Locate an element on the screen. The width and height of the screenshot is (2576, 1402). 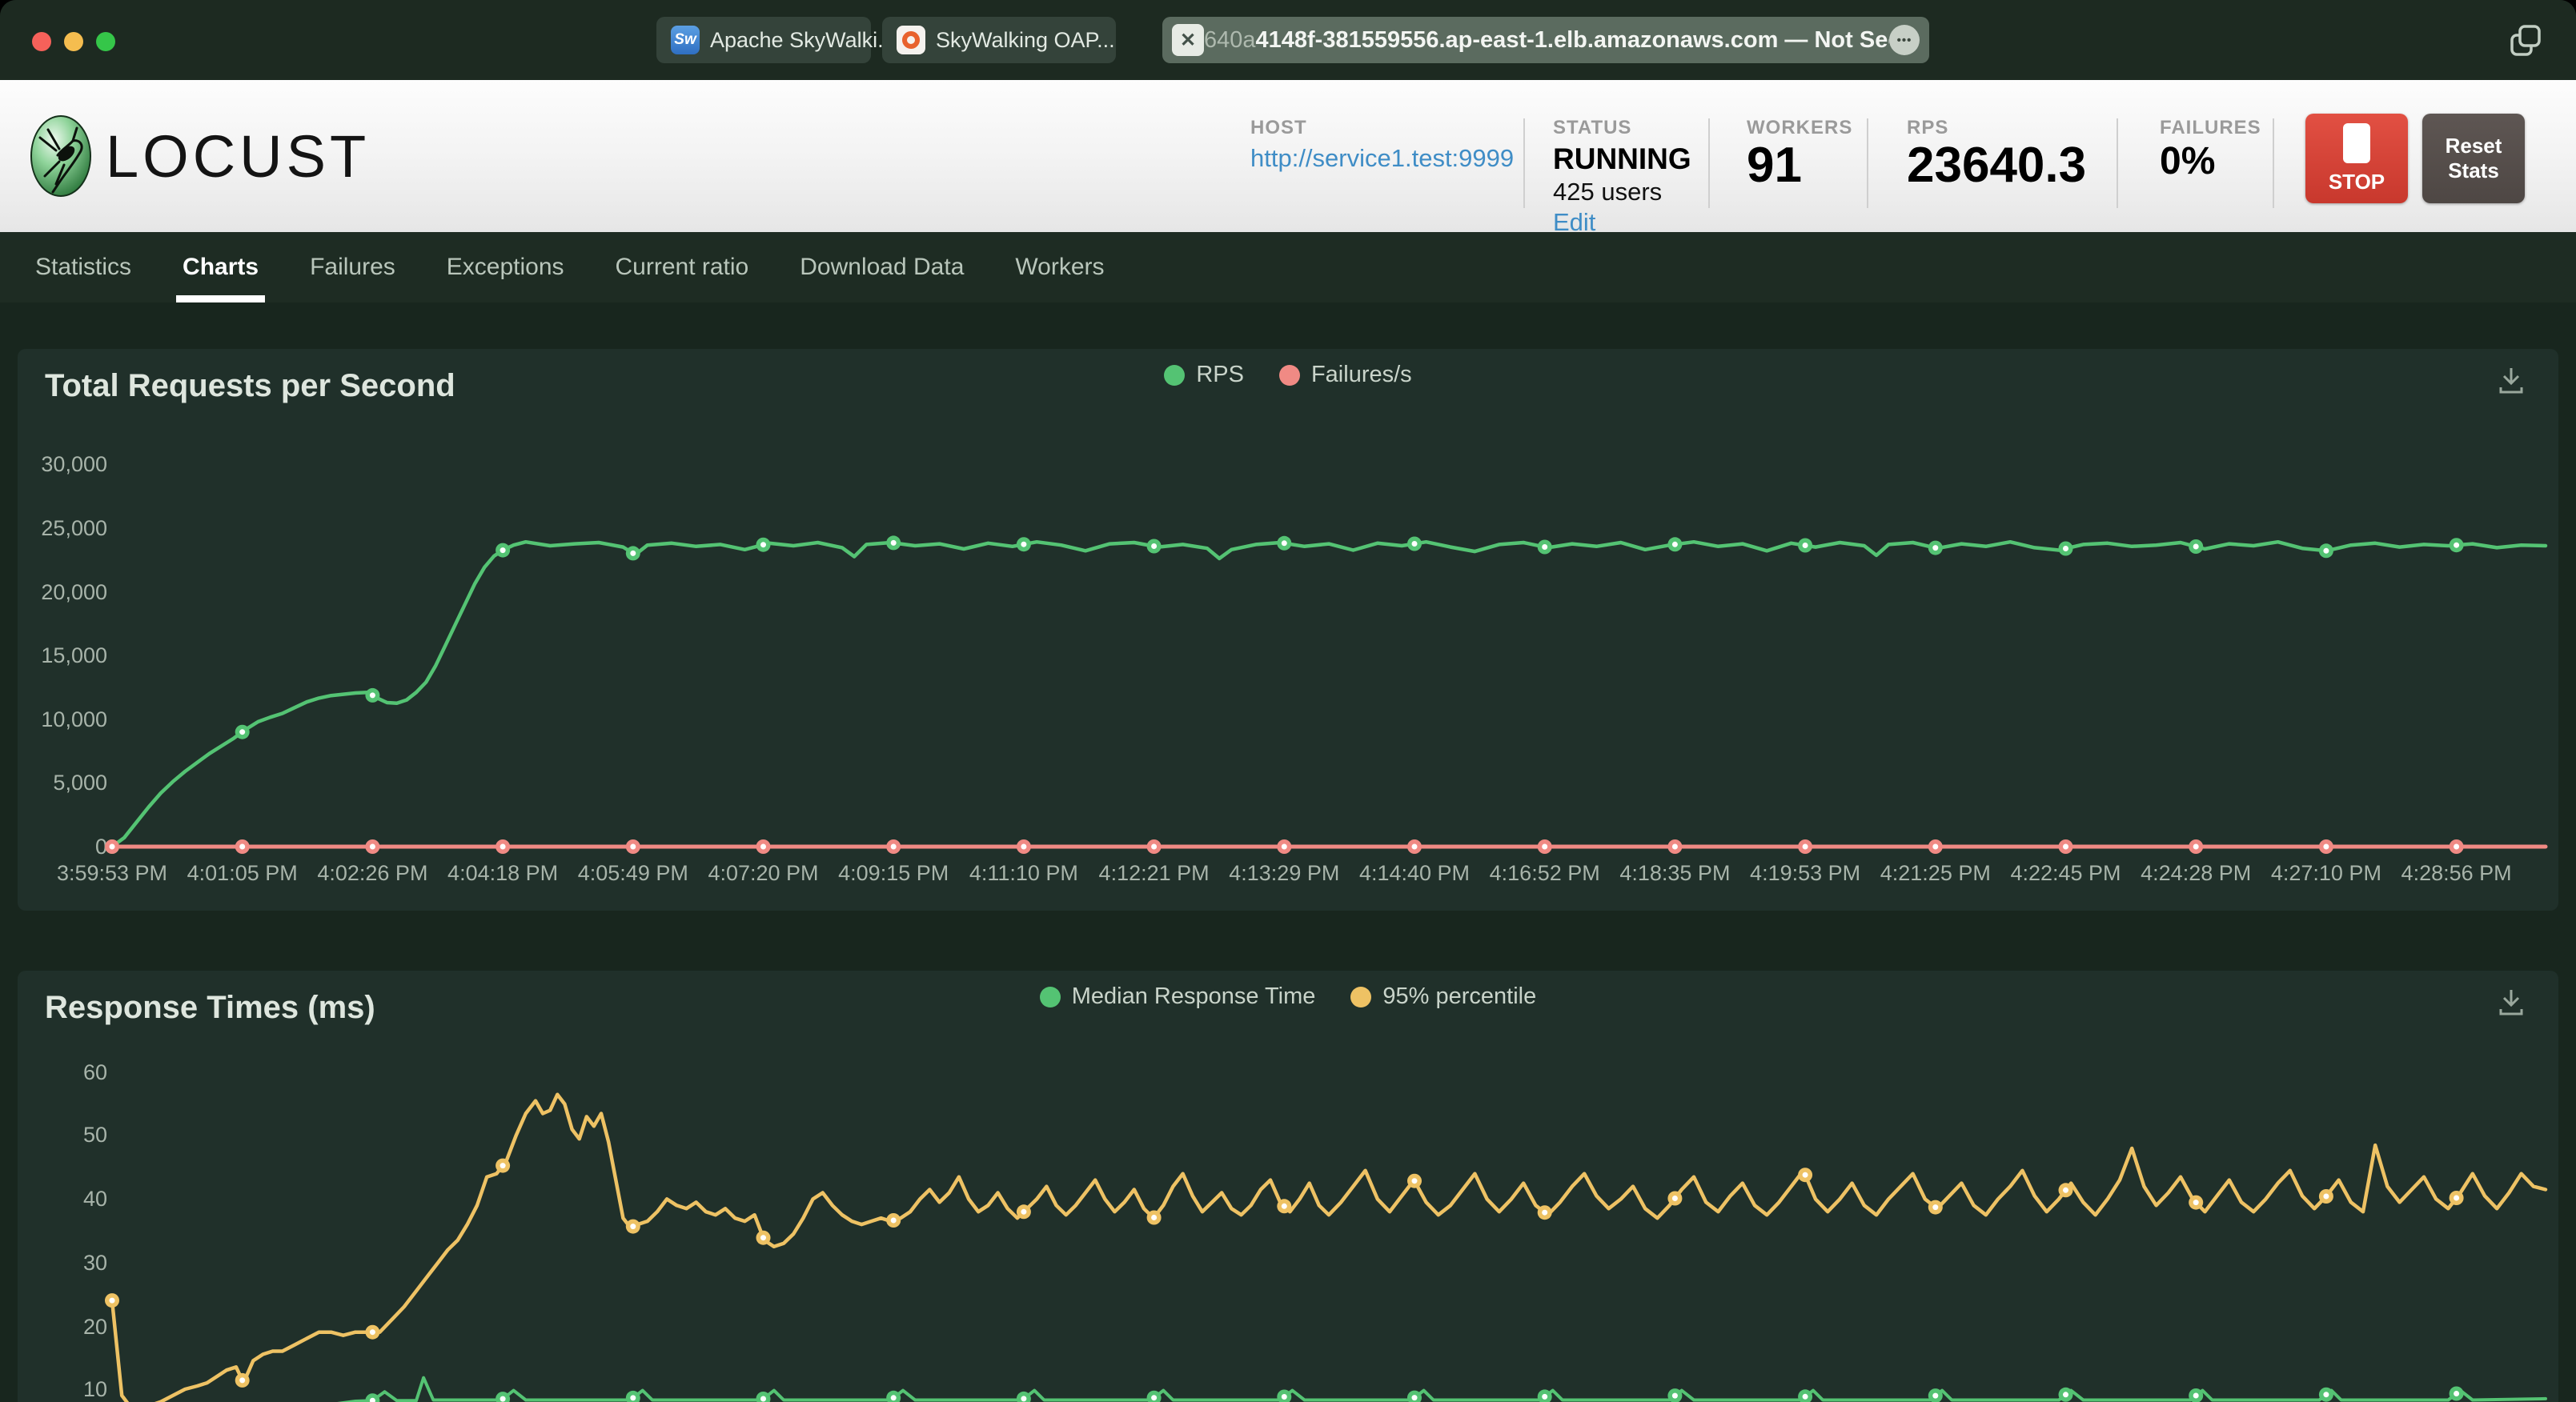
tab-current-ratio: Current ratio is located at coordinates (682, 267).